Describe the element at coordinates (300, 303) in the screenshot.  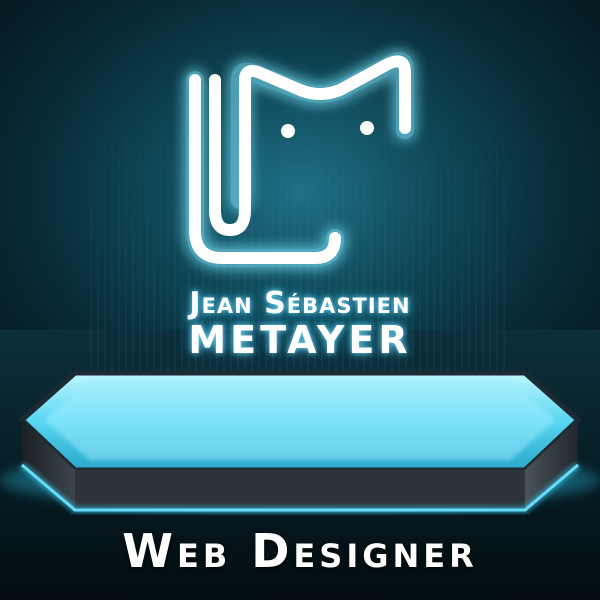
I see `first-name: Jean Sébastien` at that location.